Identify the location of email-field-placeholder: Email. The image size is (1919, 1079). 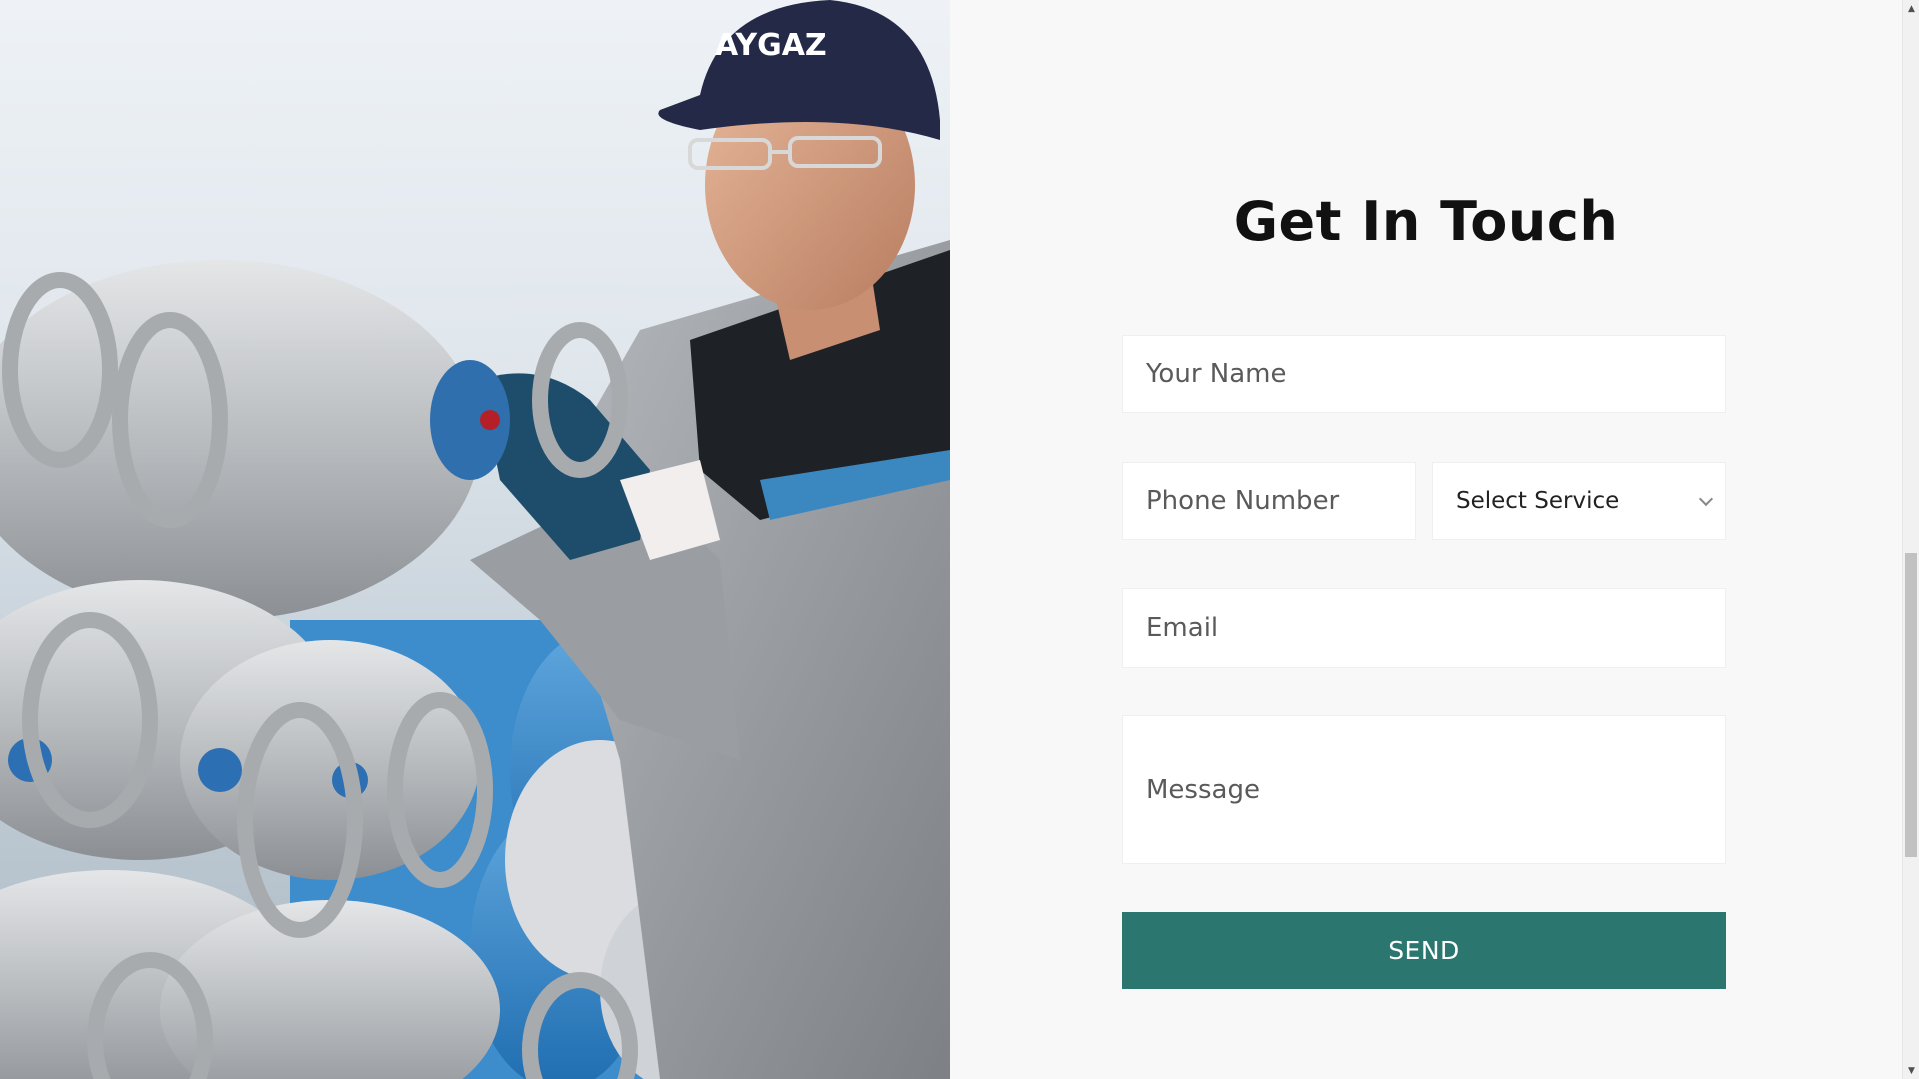
(1182, 628).